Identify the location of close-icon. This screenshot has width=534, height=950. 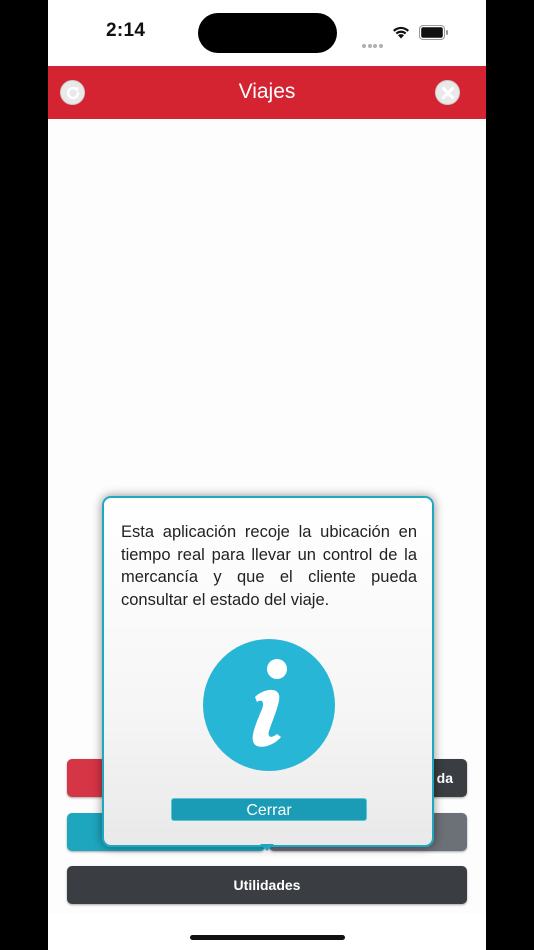
(447, 92).